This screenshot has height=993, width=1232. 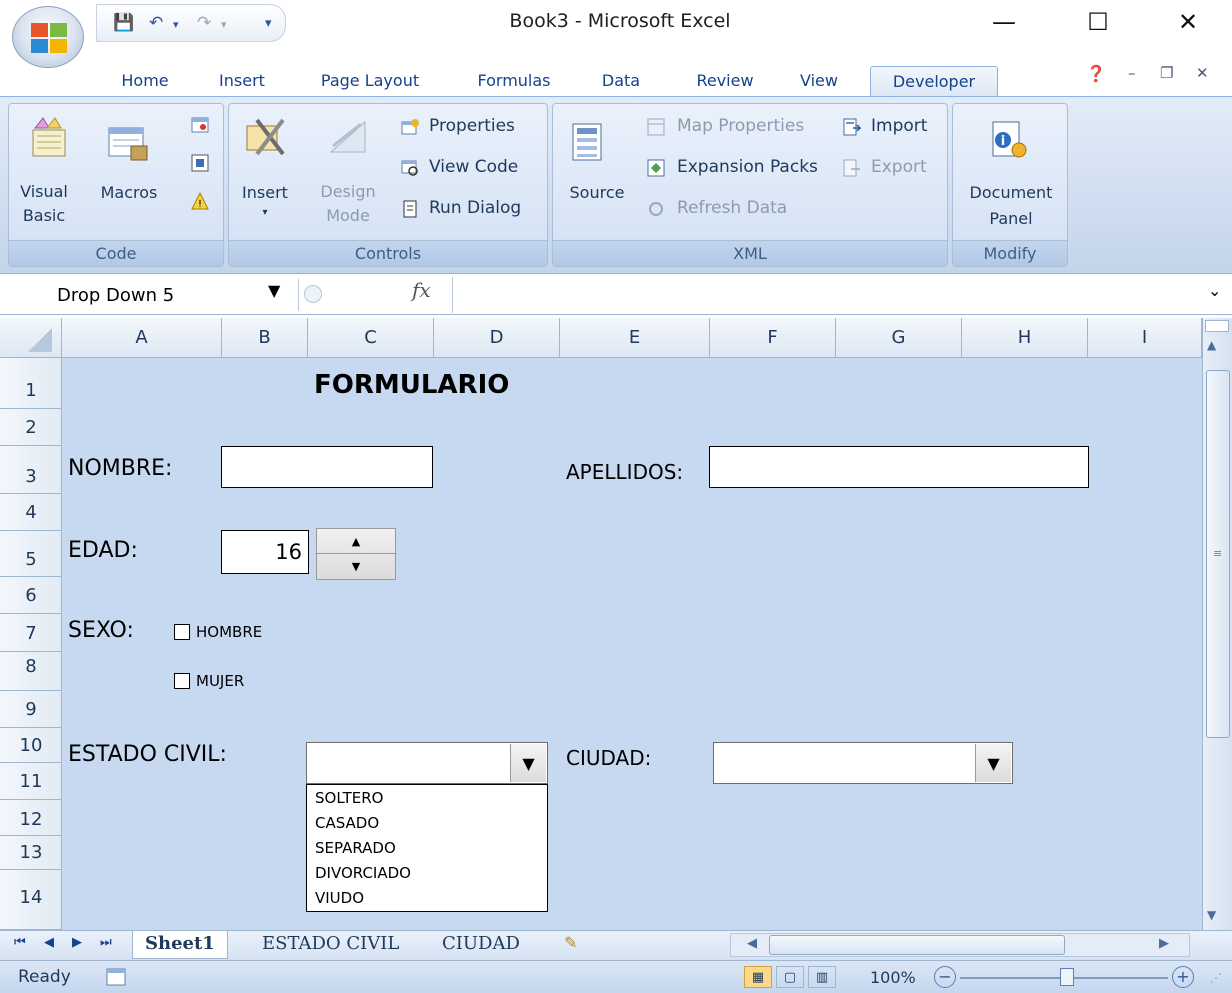 I want to click on tab-home: Home, so click(x=145, y=82).